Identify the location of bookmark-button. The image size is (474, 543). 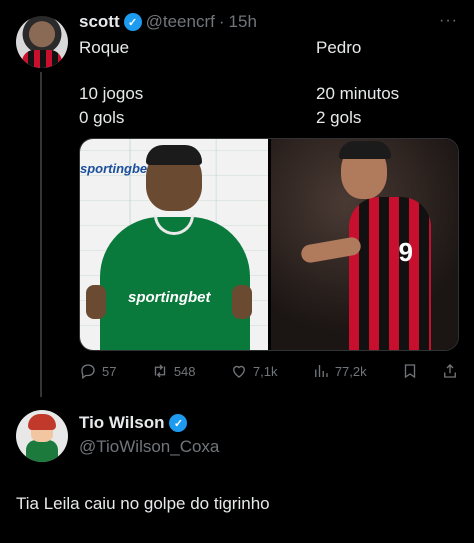
(410, 371).